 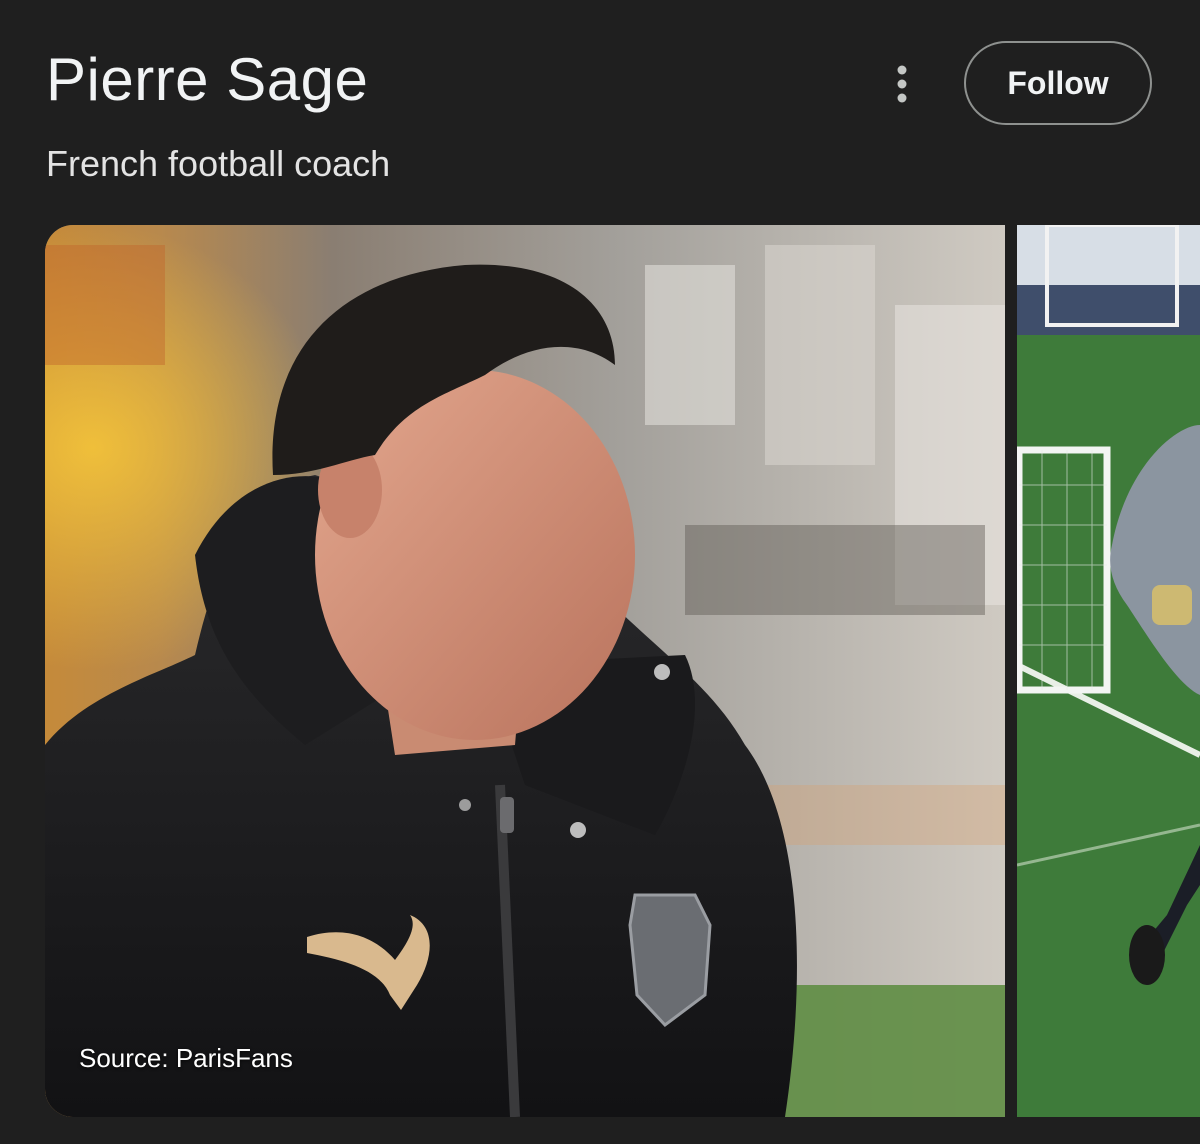 What do you see at coordinates (218, 163) in the screenshot?
I see `entity-subtitle: French football coach` at bounding box center [218, 163].